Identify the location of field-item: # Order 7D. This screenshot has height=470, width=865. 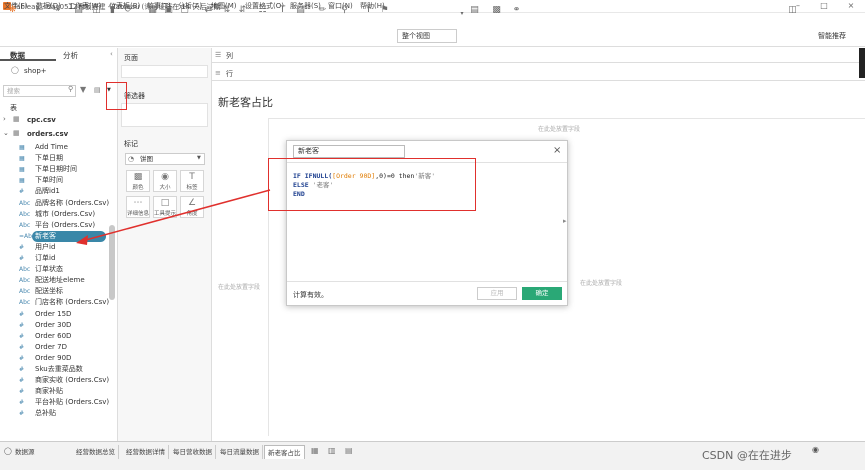
(54, 347).